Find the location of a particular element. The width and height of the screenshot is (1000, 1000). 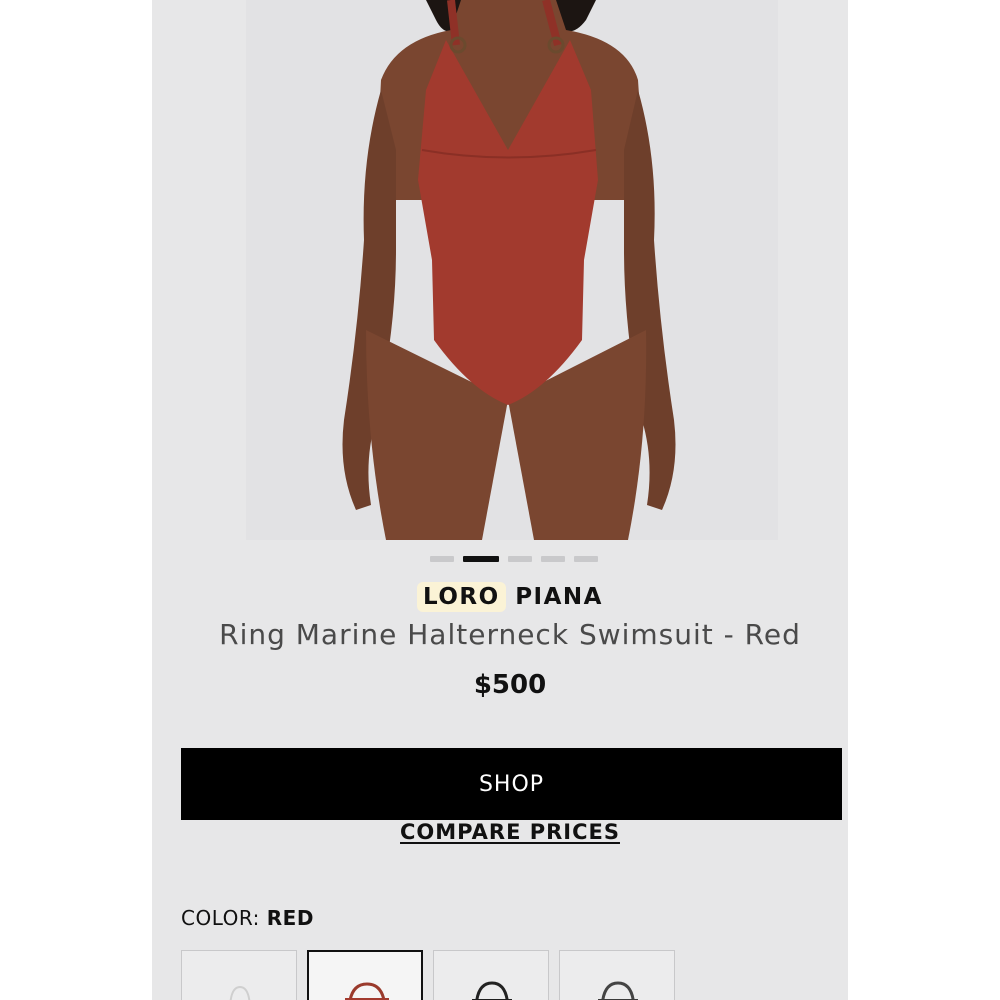

swatch-dark-gray is located at coordinates (617, 975).